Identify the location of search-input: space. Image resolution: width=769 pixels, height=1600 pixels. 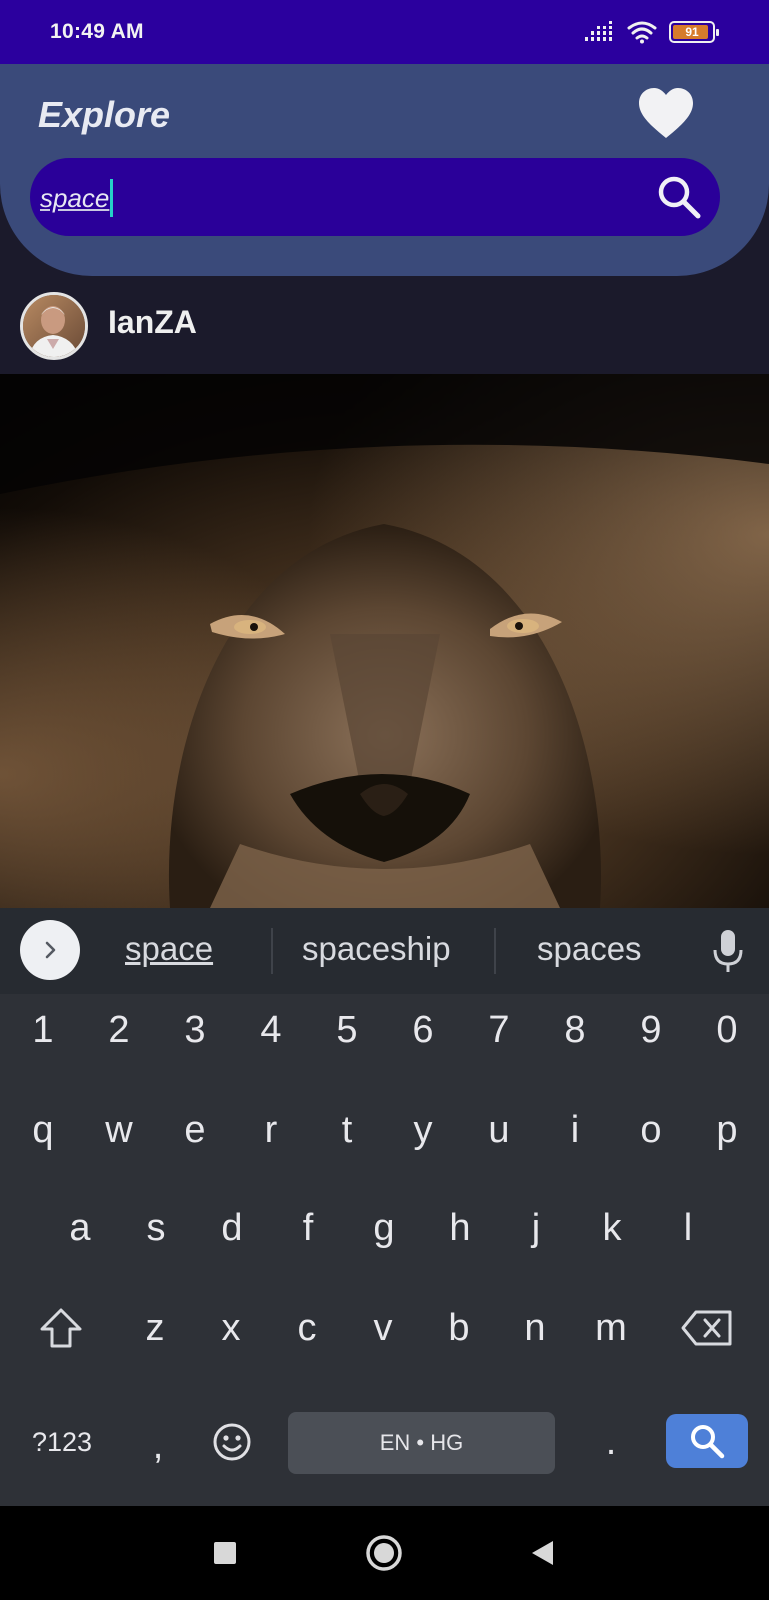
(77, 199).